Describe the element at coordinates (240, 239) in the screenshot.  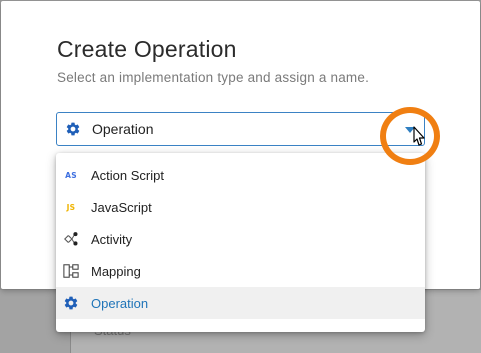
I see `menu-item-activity: Activity` at that location.